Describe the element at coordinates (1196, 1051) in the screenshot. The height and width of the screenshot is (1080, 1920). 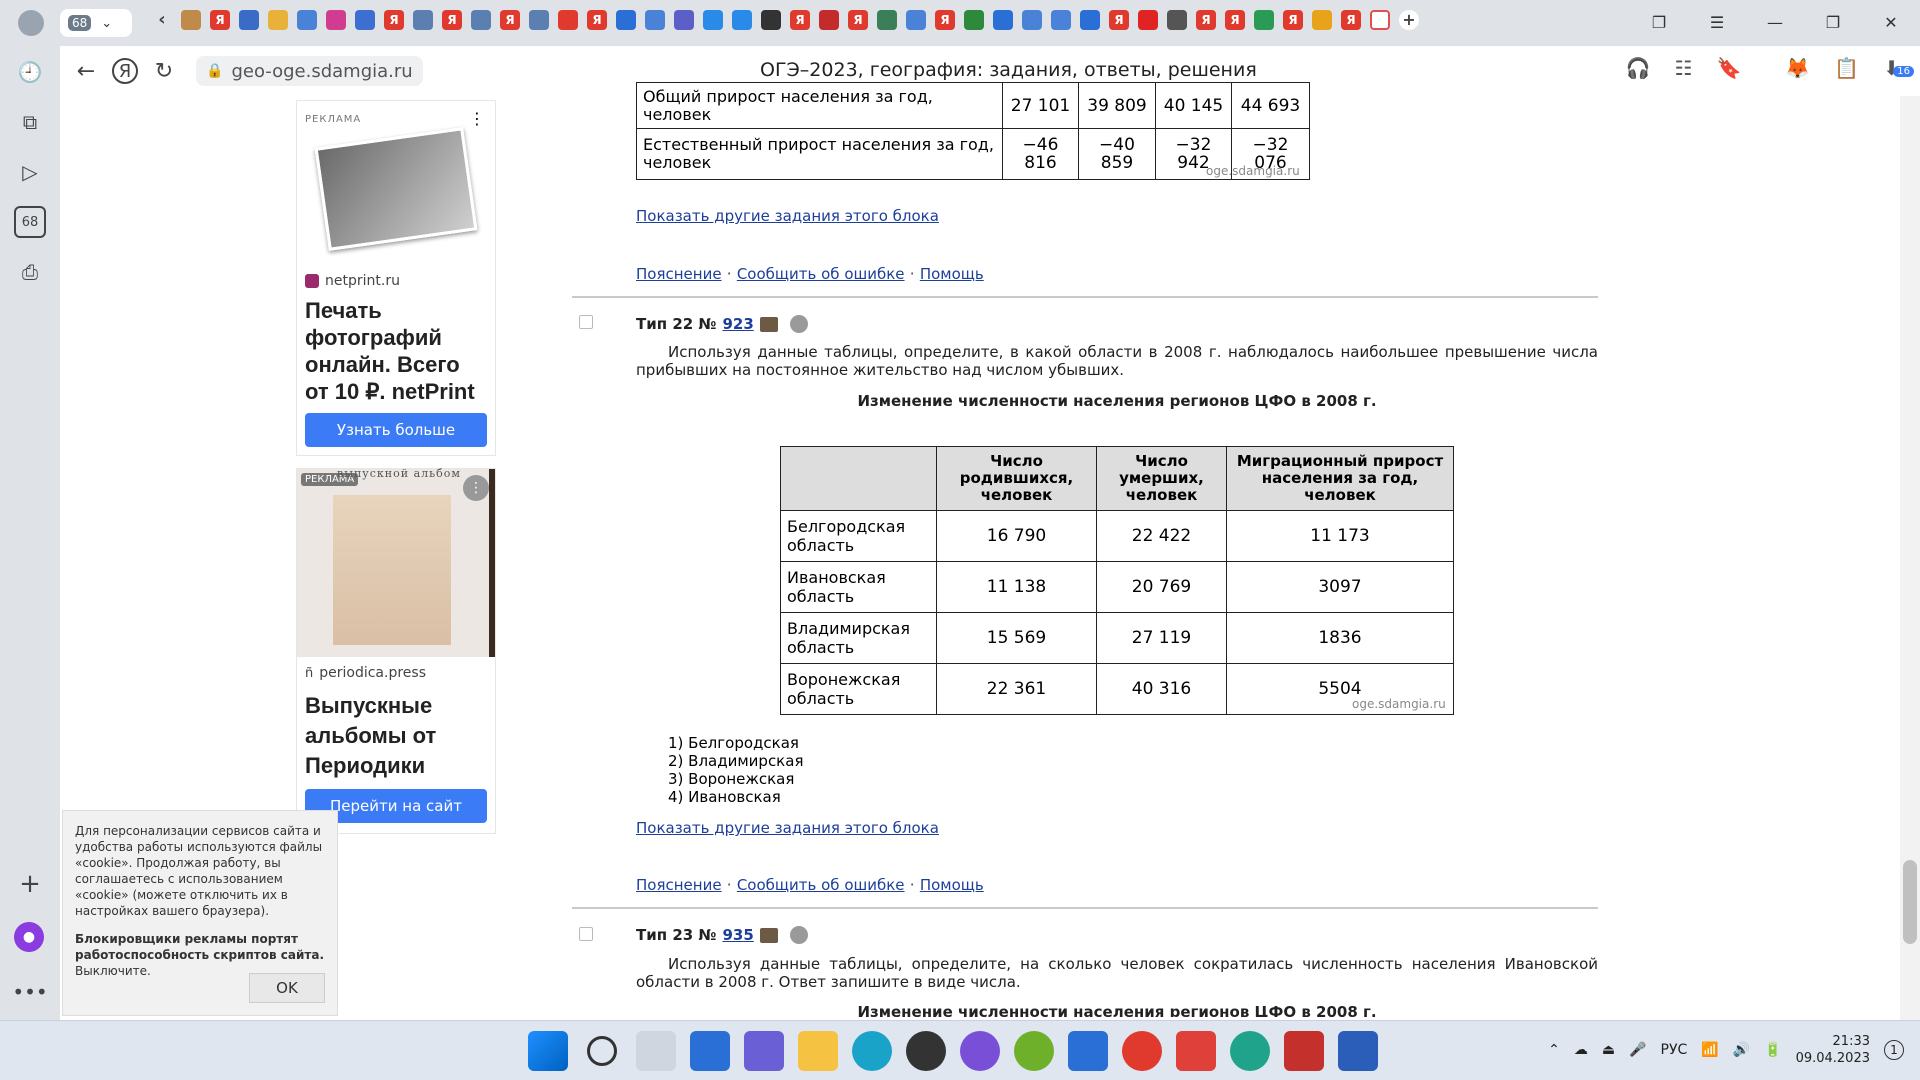
I see `anydesk-icon` at that location.